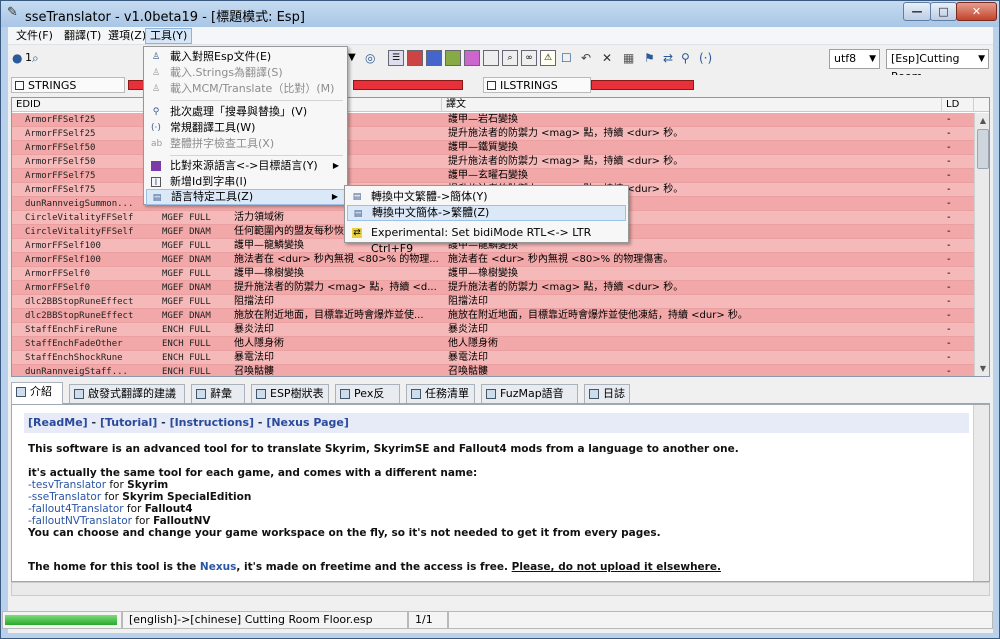 The image size is (1000, 639). What do you see at coordinates (607, 393) in the screenshot?
I see `tab-log: 日誌` at bounding box center [607, 393].